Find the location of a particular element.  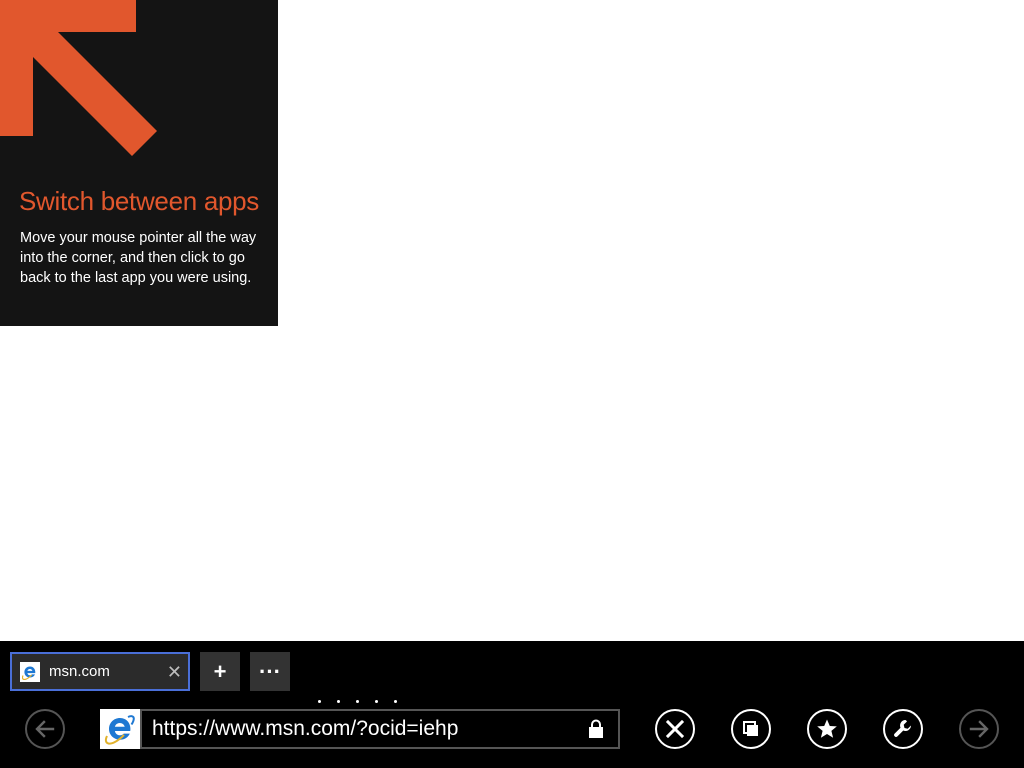

page-tools-button is located at coordinates (903, 729).